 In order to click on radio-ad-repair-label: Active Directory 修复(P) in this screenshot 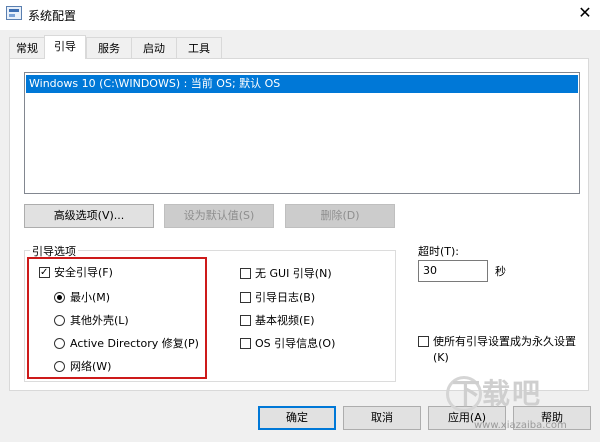, I will do `click(134, 343)`.